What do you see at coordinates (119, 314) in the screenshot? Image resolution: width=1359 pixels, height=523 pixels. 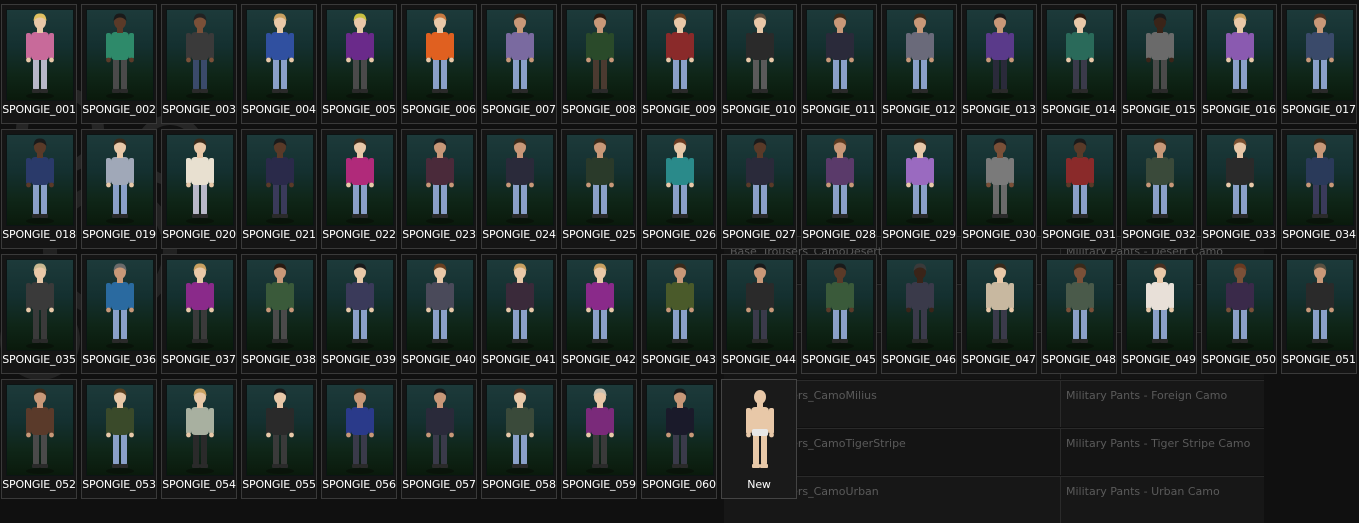 I see `preset-card: SPONGIE_036` at bounding box center [119, 314].